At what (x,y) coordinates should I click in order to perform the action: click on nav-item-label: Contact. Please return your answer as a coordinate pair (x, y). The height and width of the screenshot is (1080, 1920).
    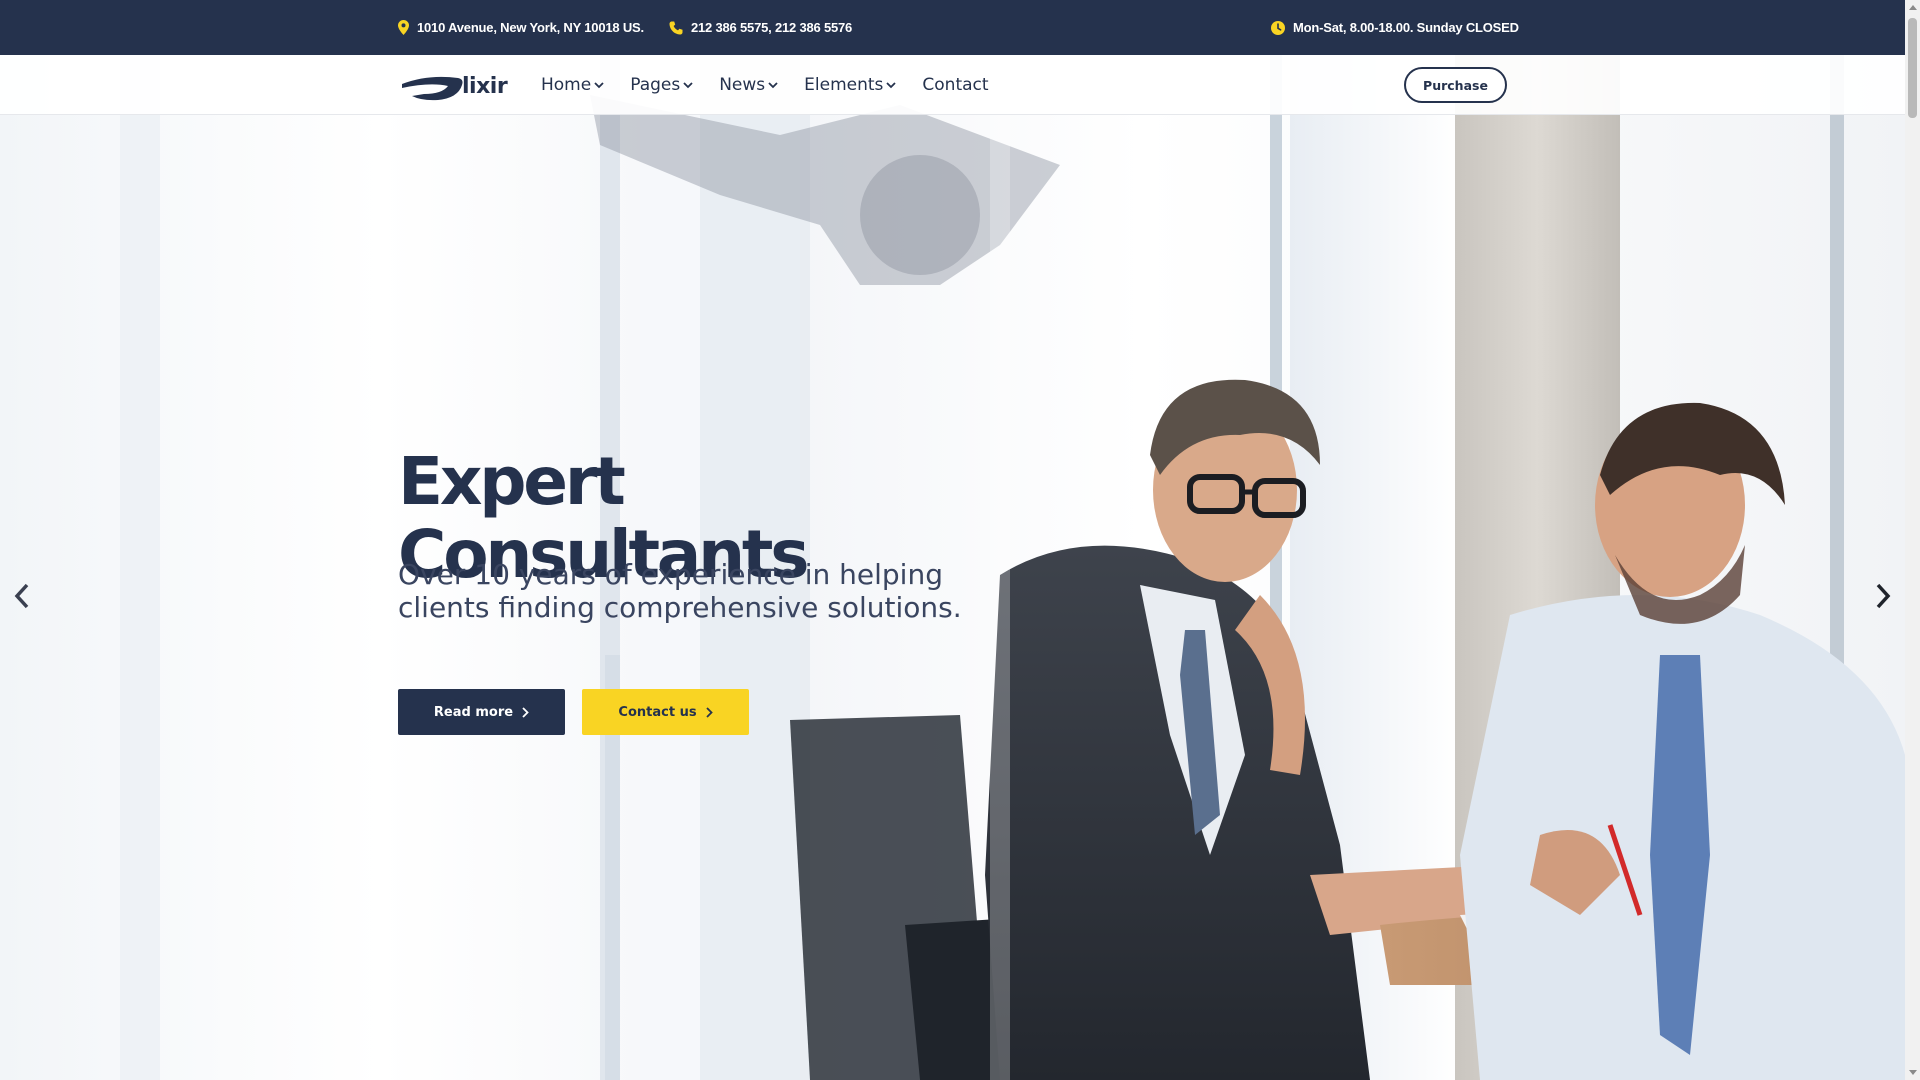
    Looking at the image, I should click on (955, 85).